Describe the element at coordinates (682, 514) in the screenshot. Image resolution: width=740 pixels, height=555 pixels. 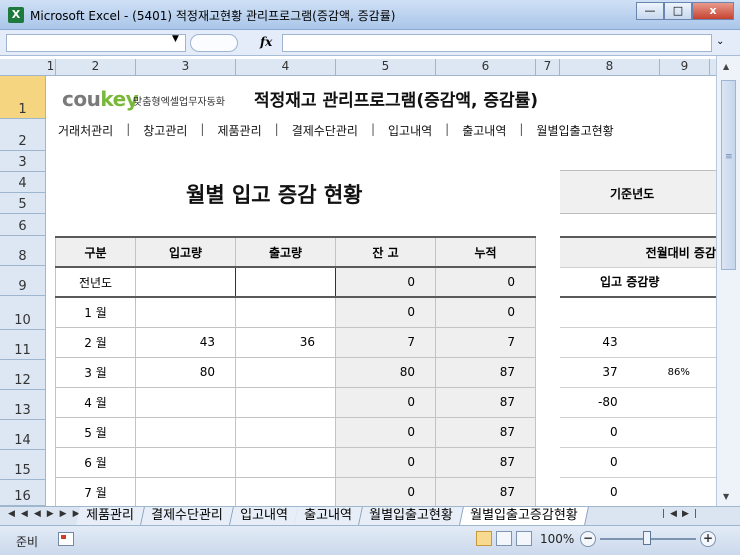
I see `horizontal-scroll-icon: |◀▶|` at that location.